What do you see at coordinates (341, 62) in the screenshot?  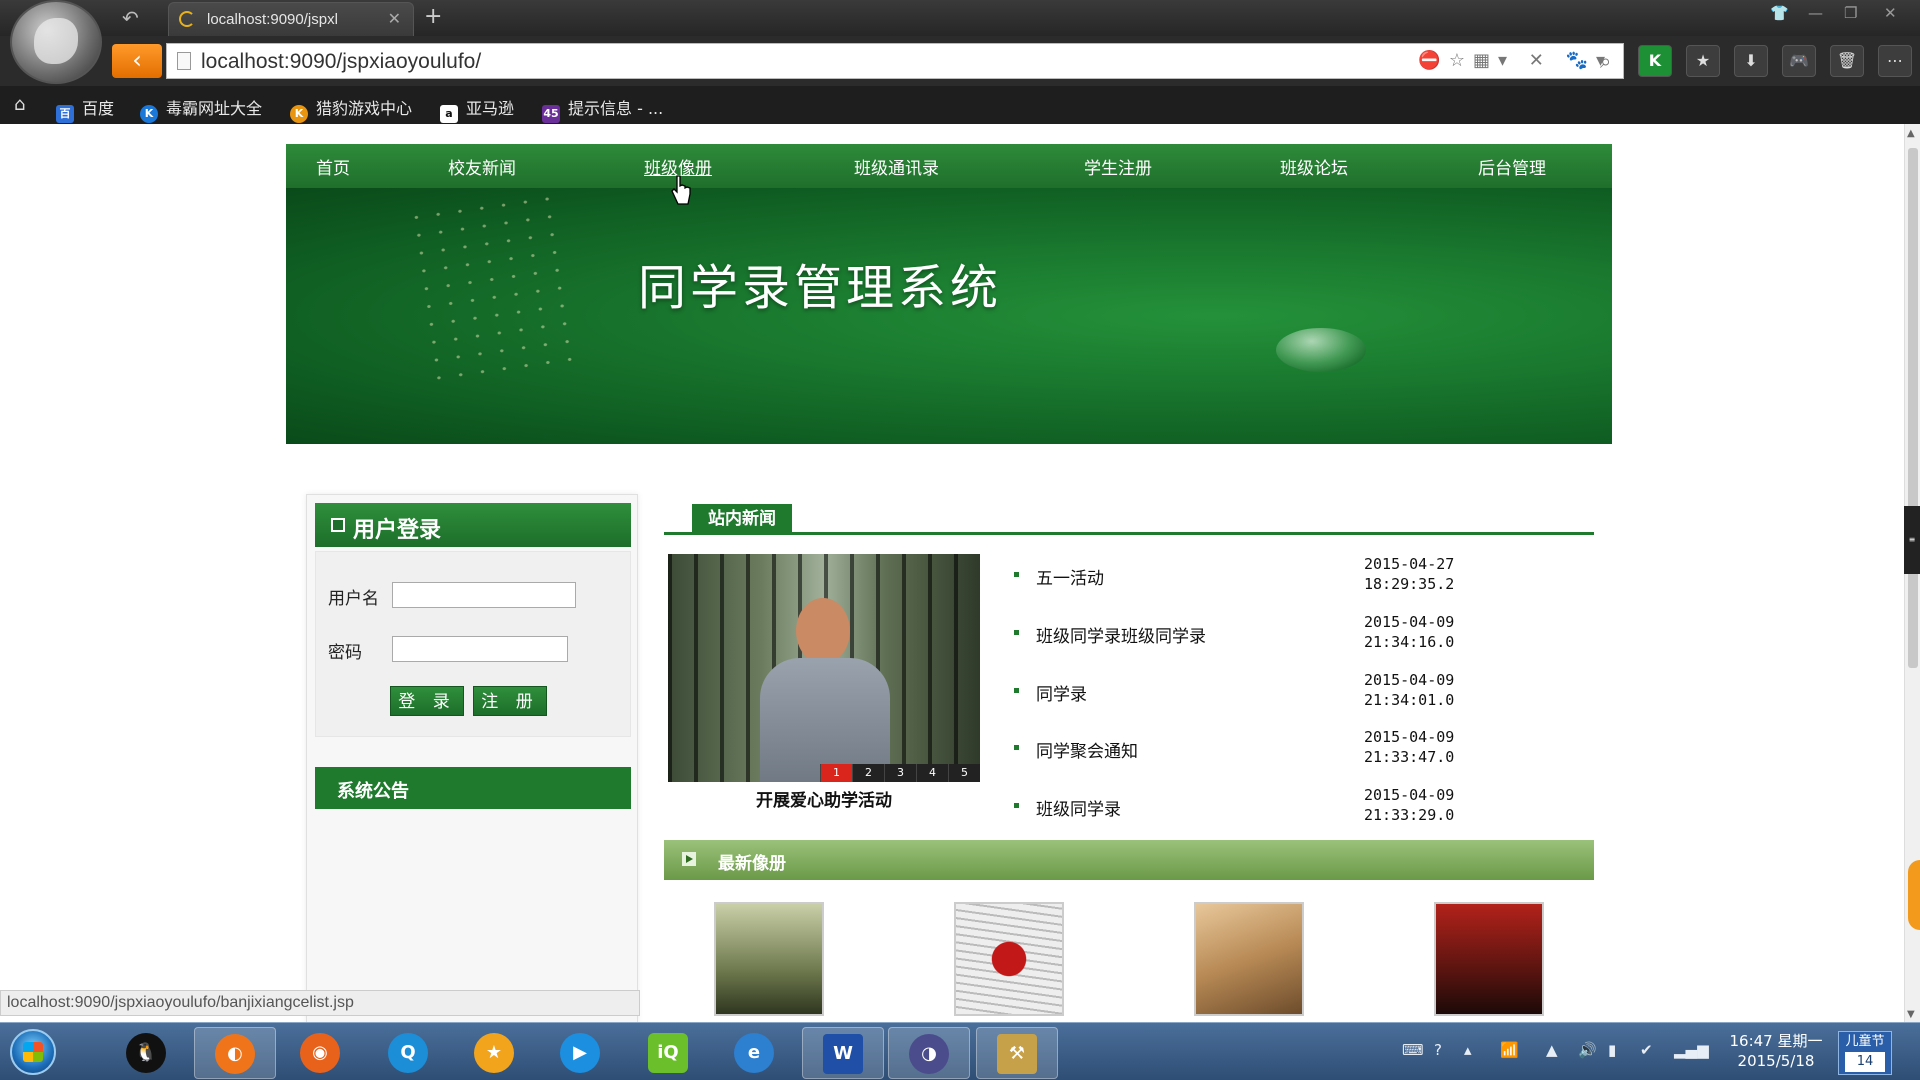 I see `url-text: localhost:9090/jspxiaoyoulufo/` at bounding box center [341, 62].